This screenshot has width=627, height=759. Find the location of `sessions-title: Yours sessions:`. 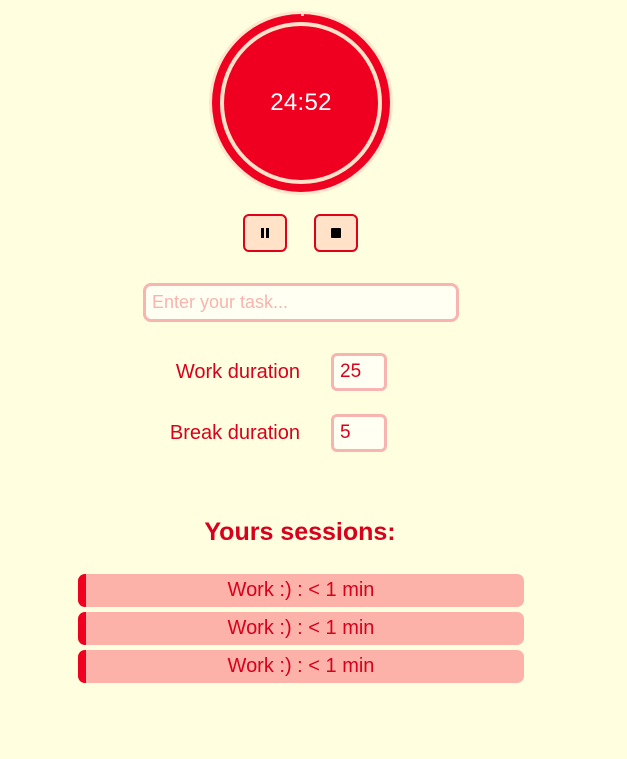

sessions-title: Yours sessions: is located at coordinates (300, 532).